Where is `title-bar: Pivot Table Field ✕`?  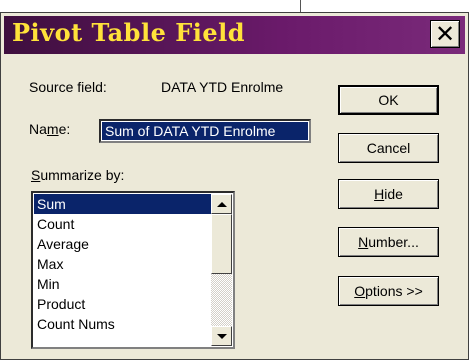 title-bar: Pivot Table Field ✕ is located at coordinates (234, 35).